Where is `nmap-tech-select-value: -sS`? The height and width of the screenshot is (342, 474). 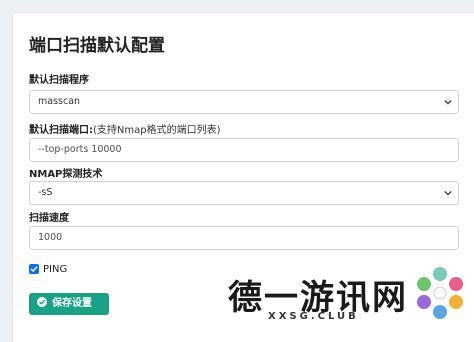
nmap-tech-select-value: -sS is located at coordinates (45, 192).